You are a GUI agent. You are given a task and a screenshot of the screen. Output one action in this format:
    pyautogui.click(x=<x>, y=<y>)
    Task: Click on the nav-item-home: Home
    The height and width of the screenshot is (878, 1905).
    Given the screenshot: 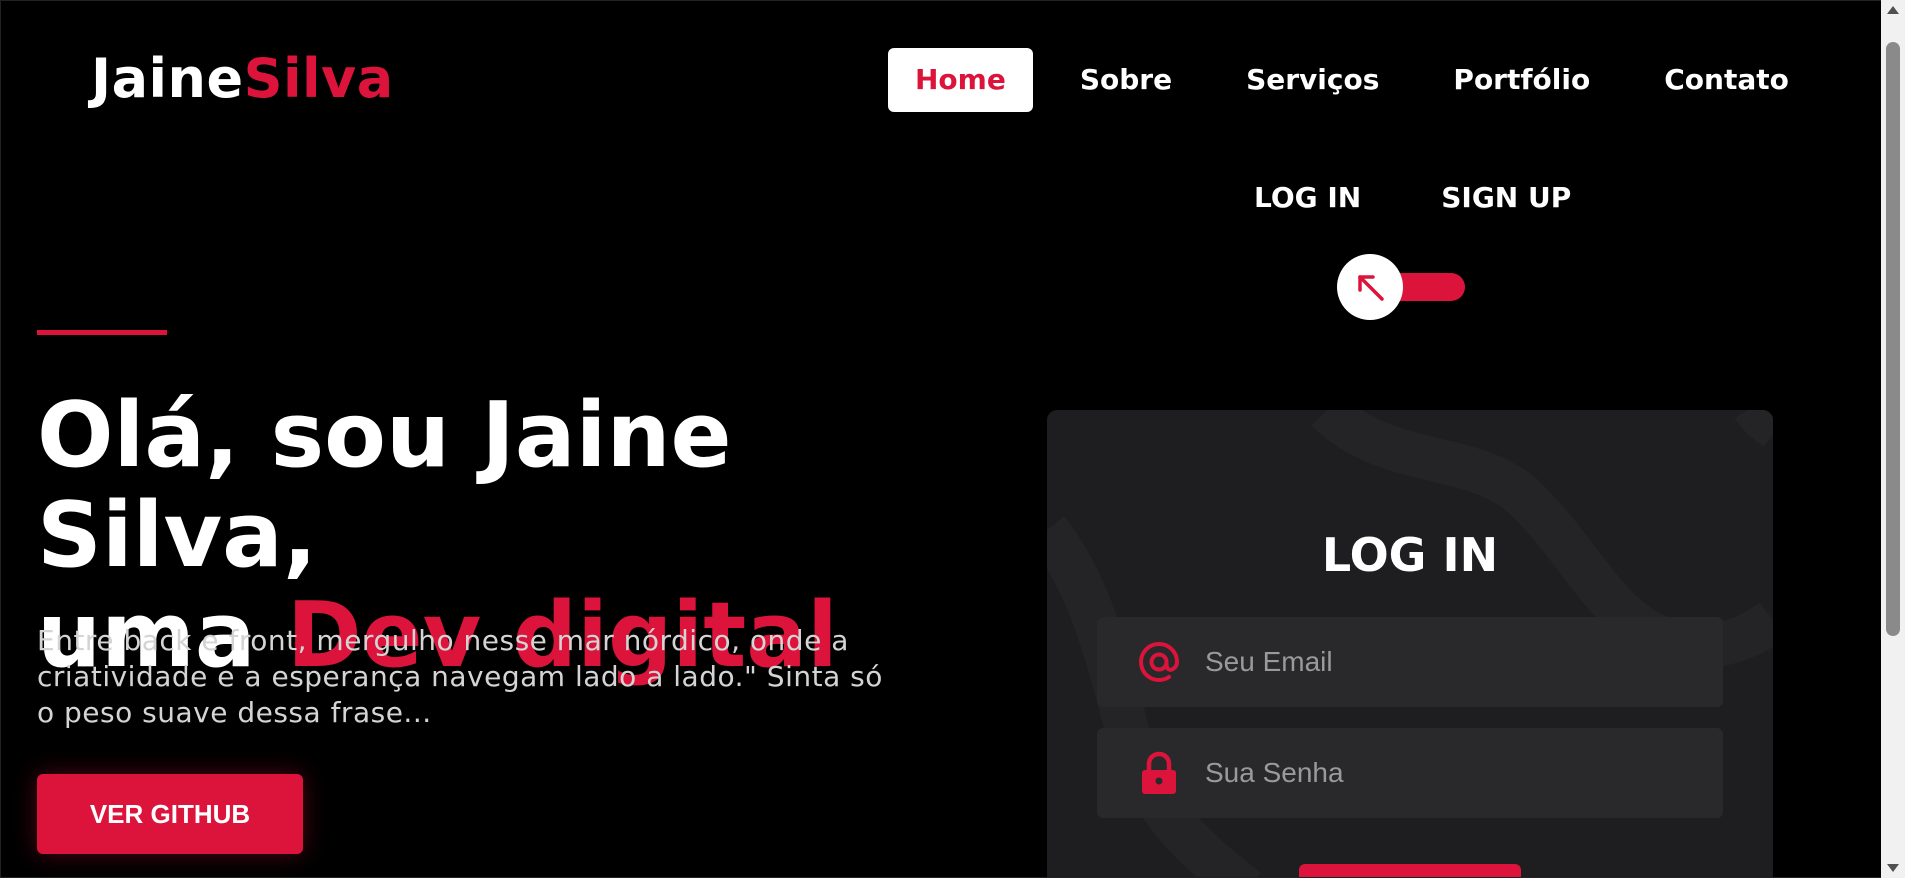 What is the action you would take?
    pyautogui.click(x=960, y=80)
    